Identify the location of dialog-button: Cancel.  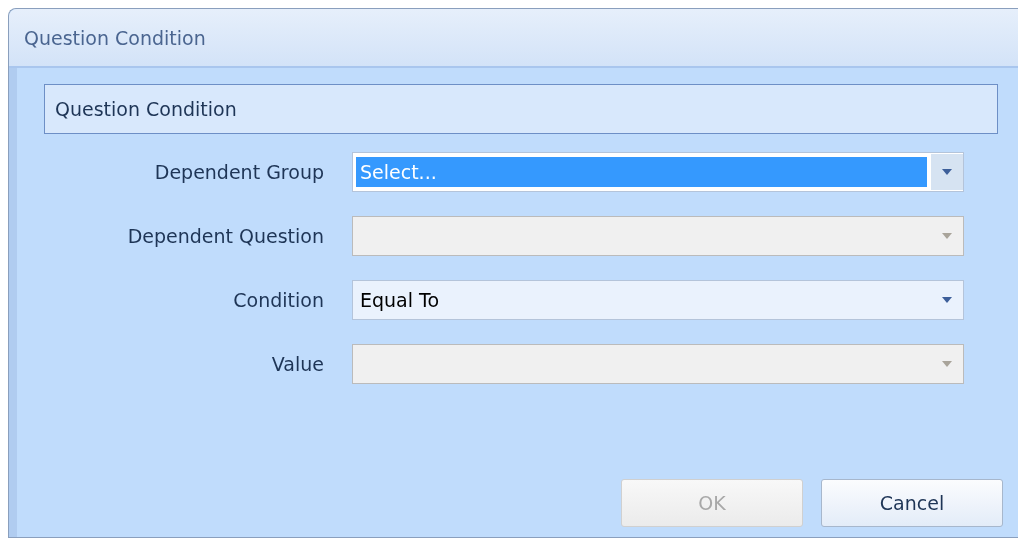
(912, 503).